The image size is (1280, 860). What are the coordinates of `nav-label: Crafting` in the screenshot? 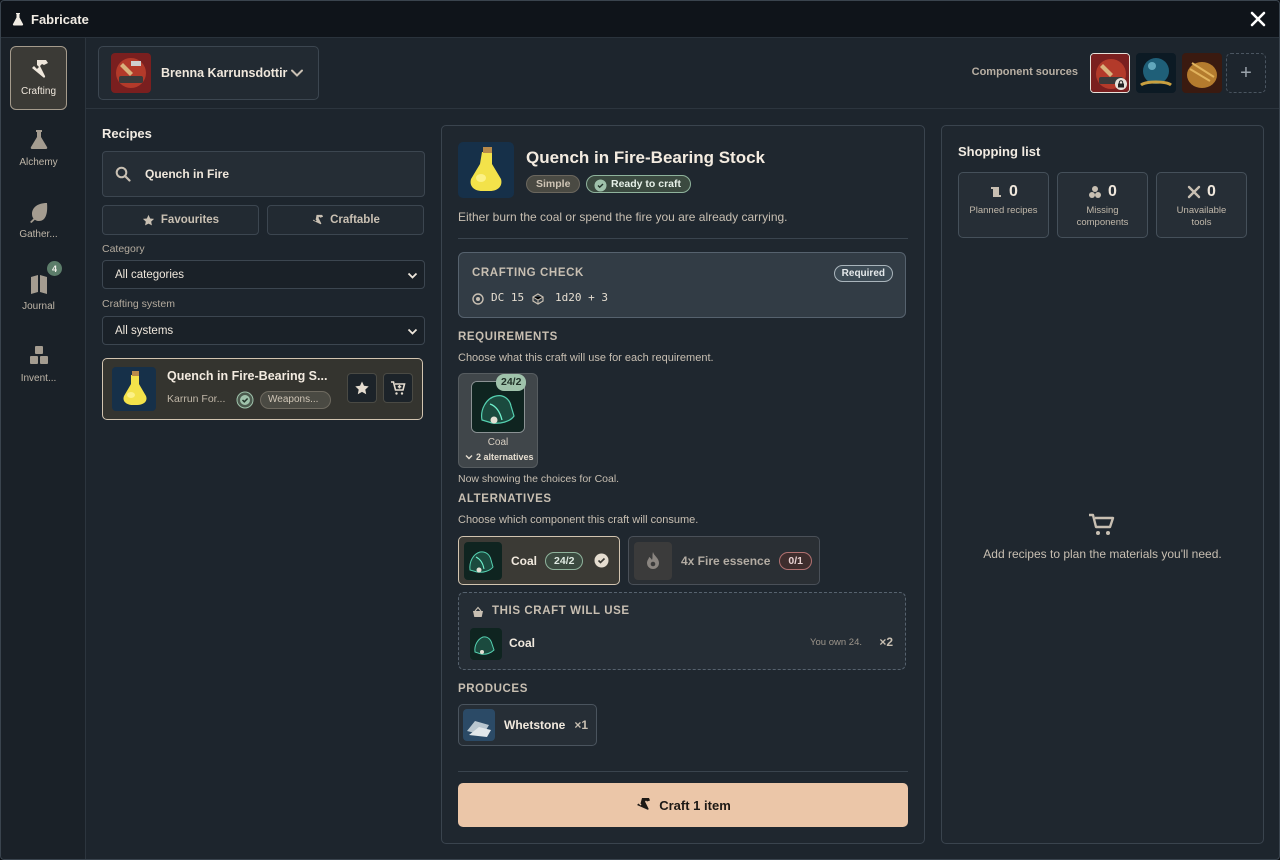 It's located at (38, 91).